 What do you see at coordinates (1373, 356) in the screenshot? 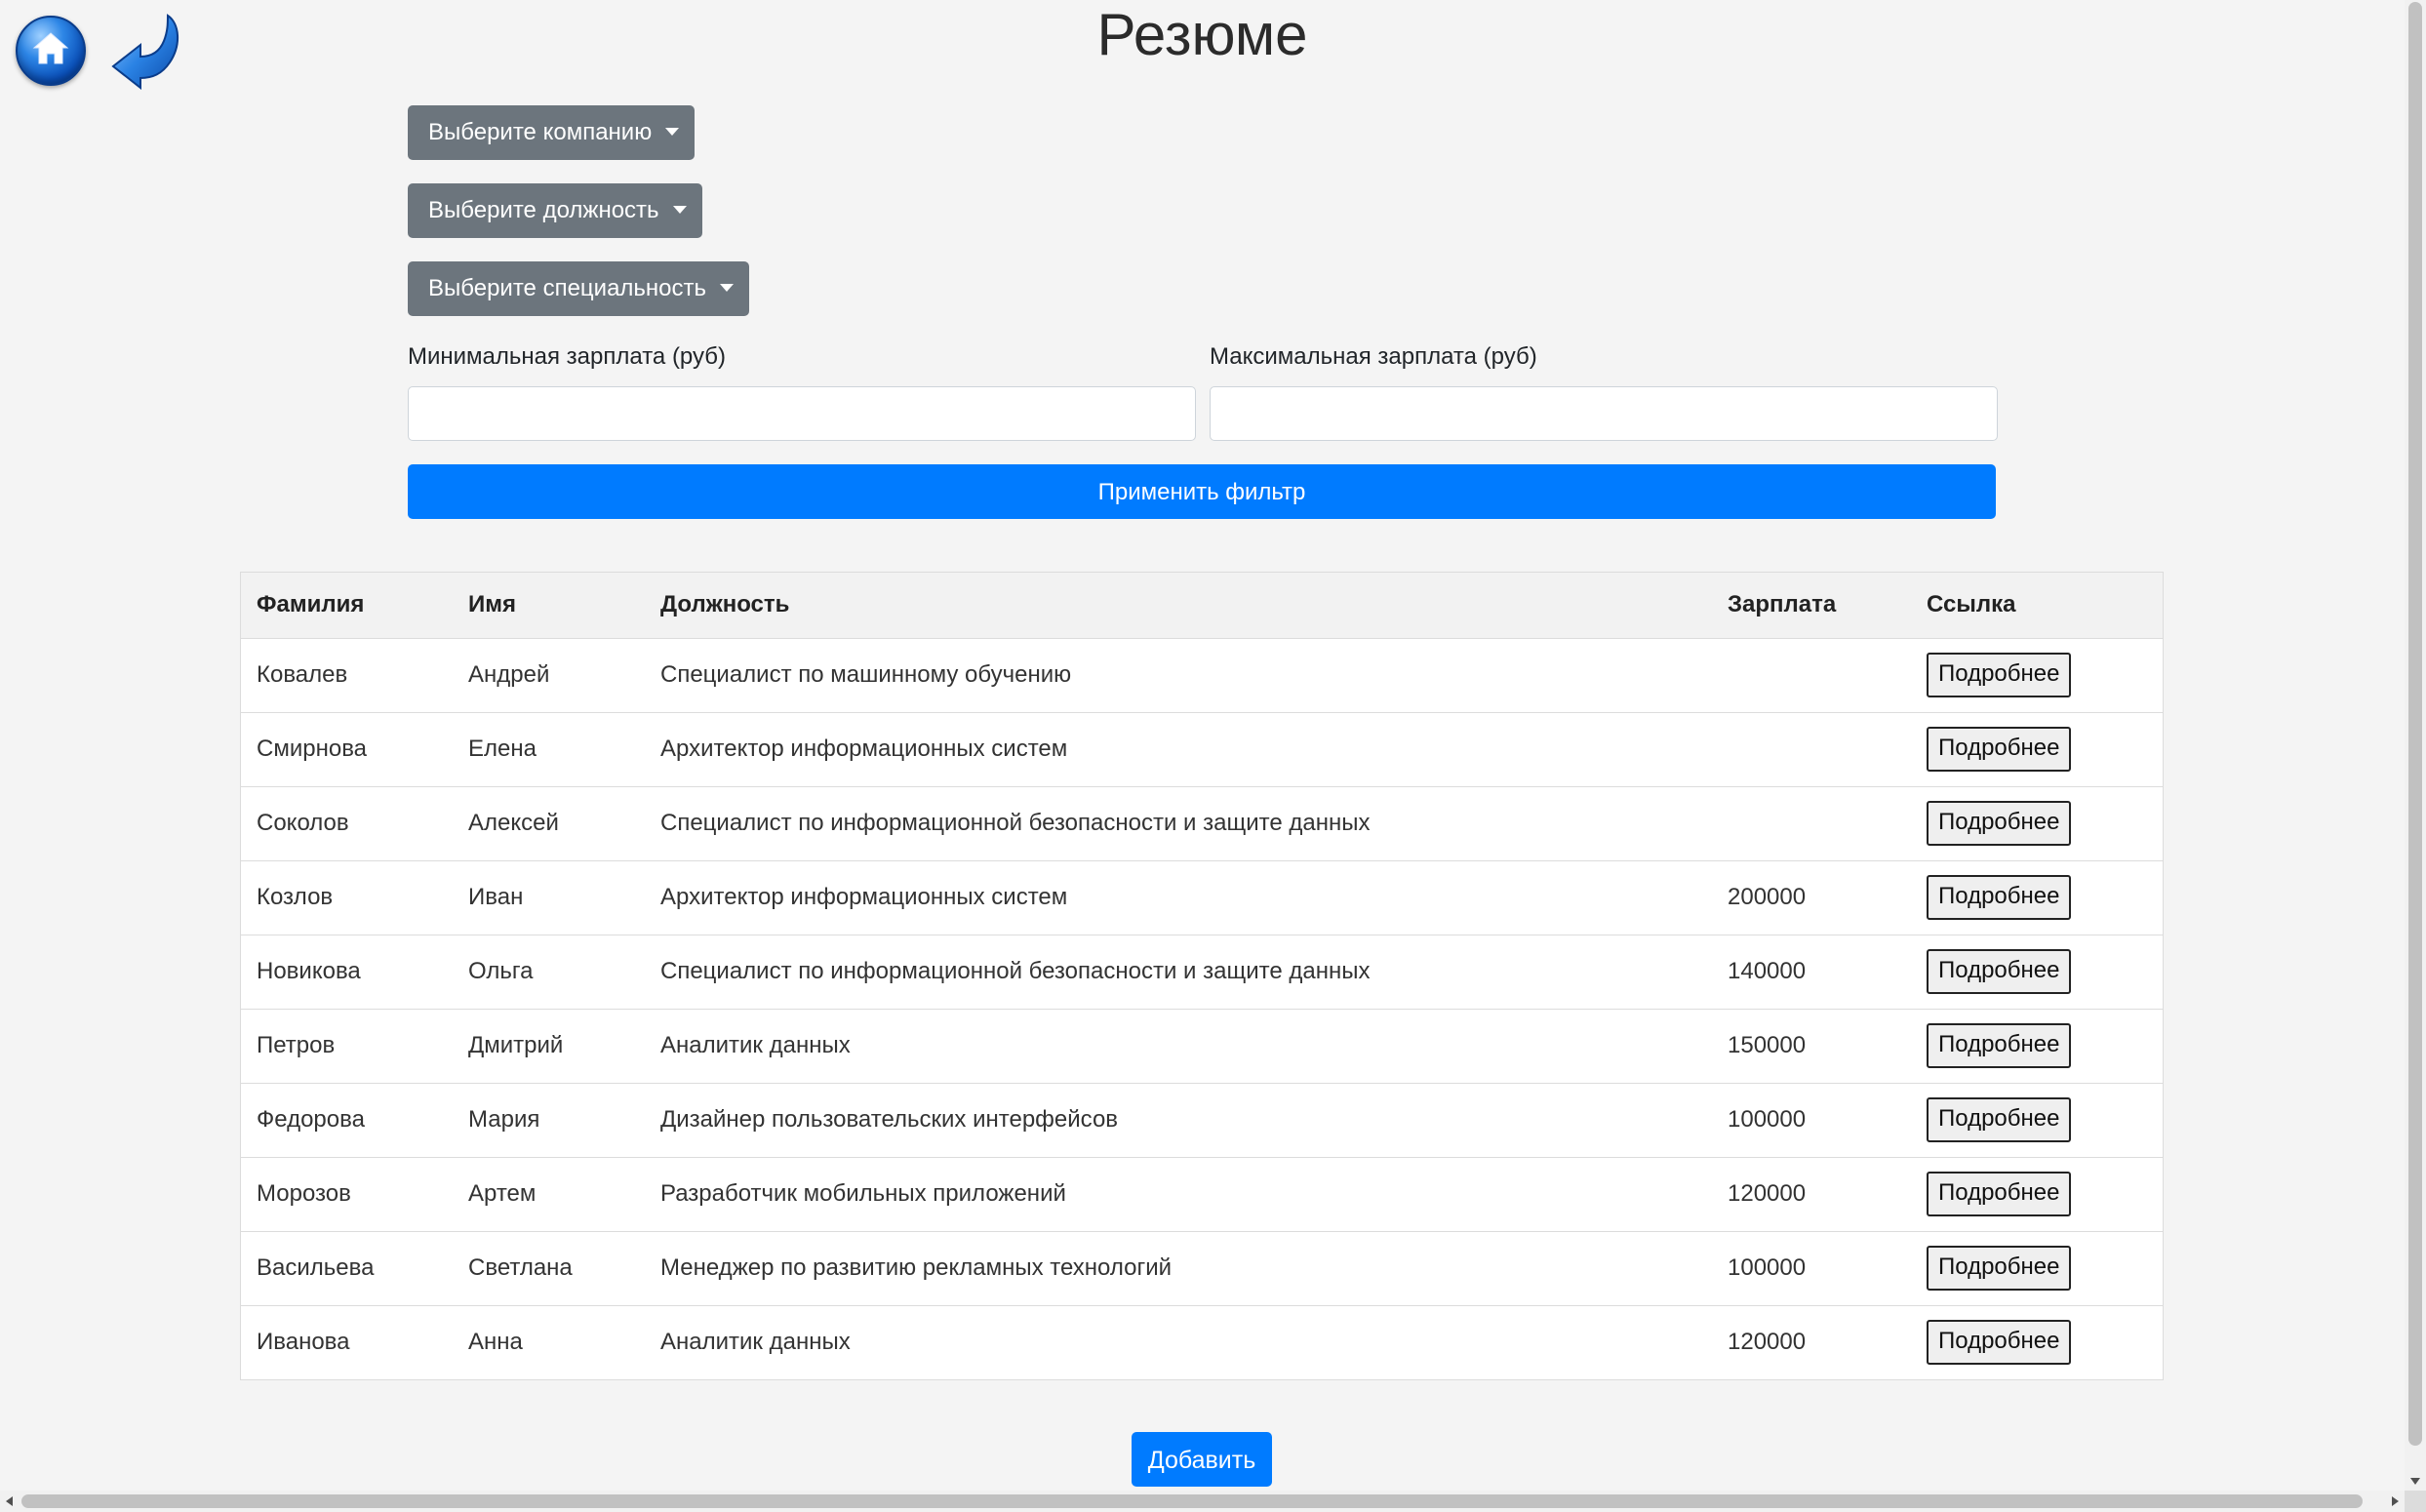
I see `max-salary-label: Максимальная зарплата (руб)` at bounding box center [1373, 356].